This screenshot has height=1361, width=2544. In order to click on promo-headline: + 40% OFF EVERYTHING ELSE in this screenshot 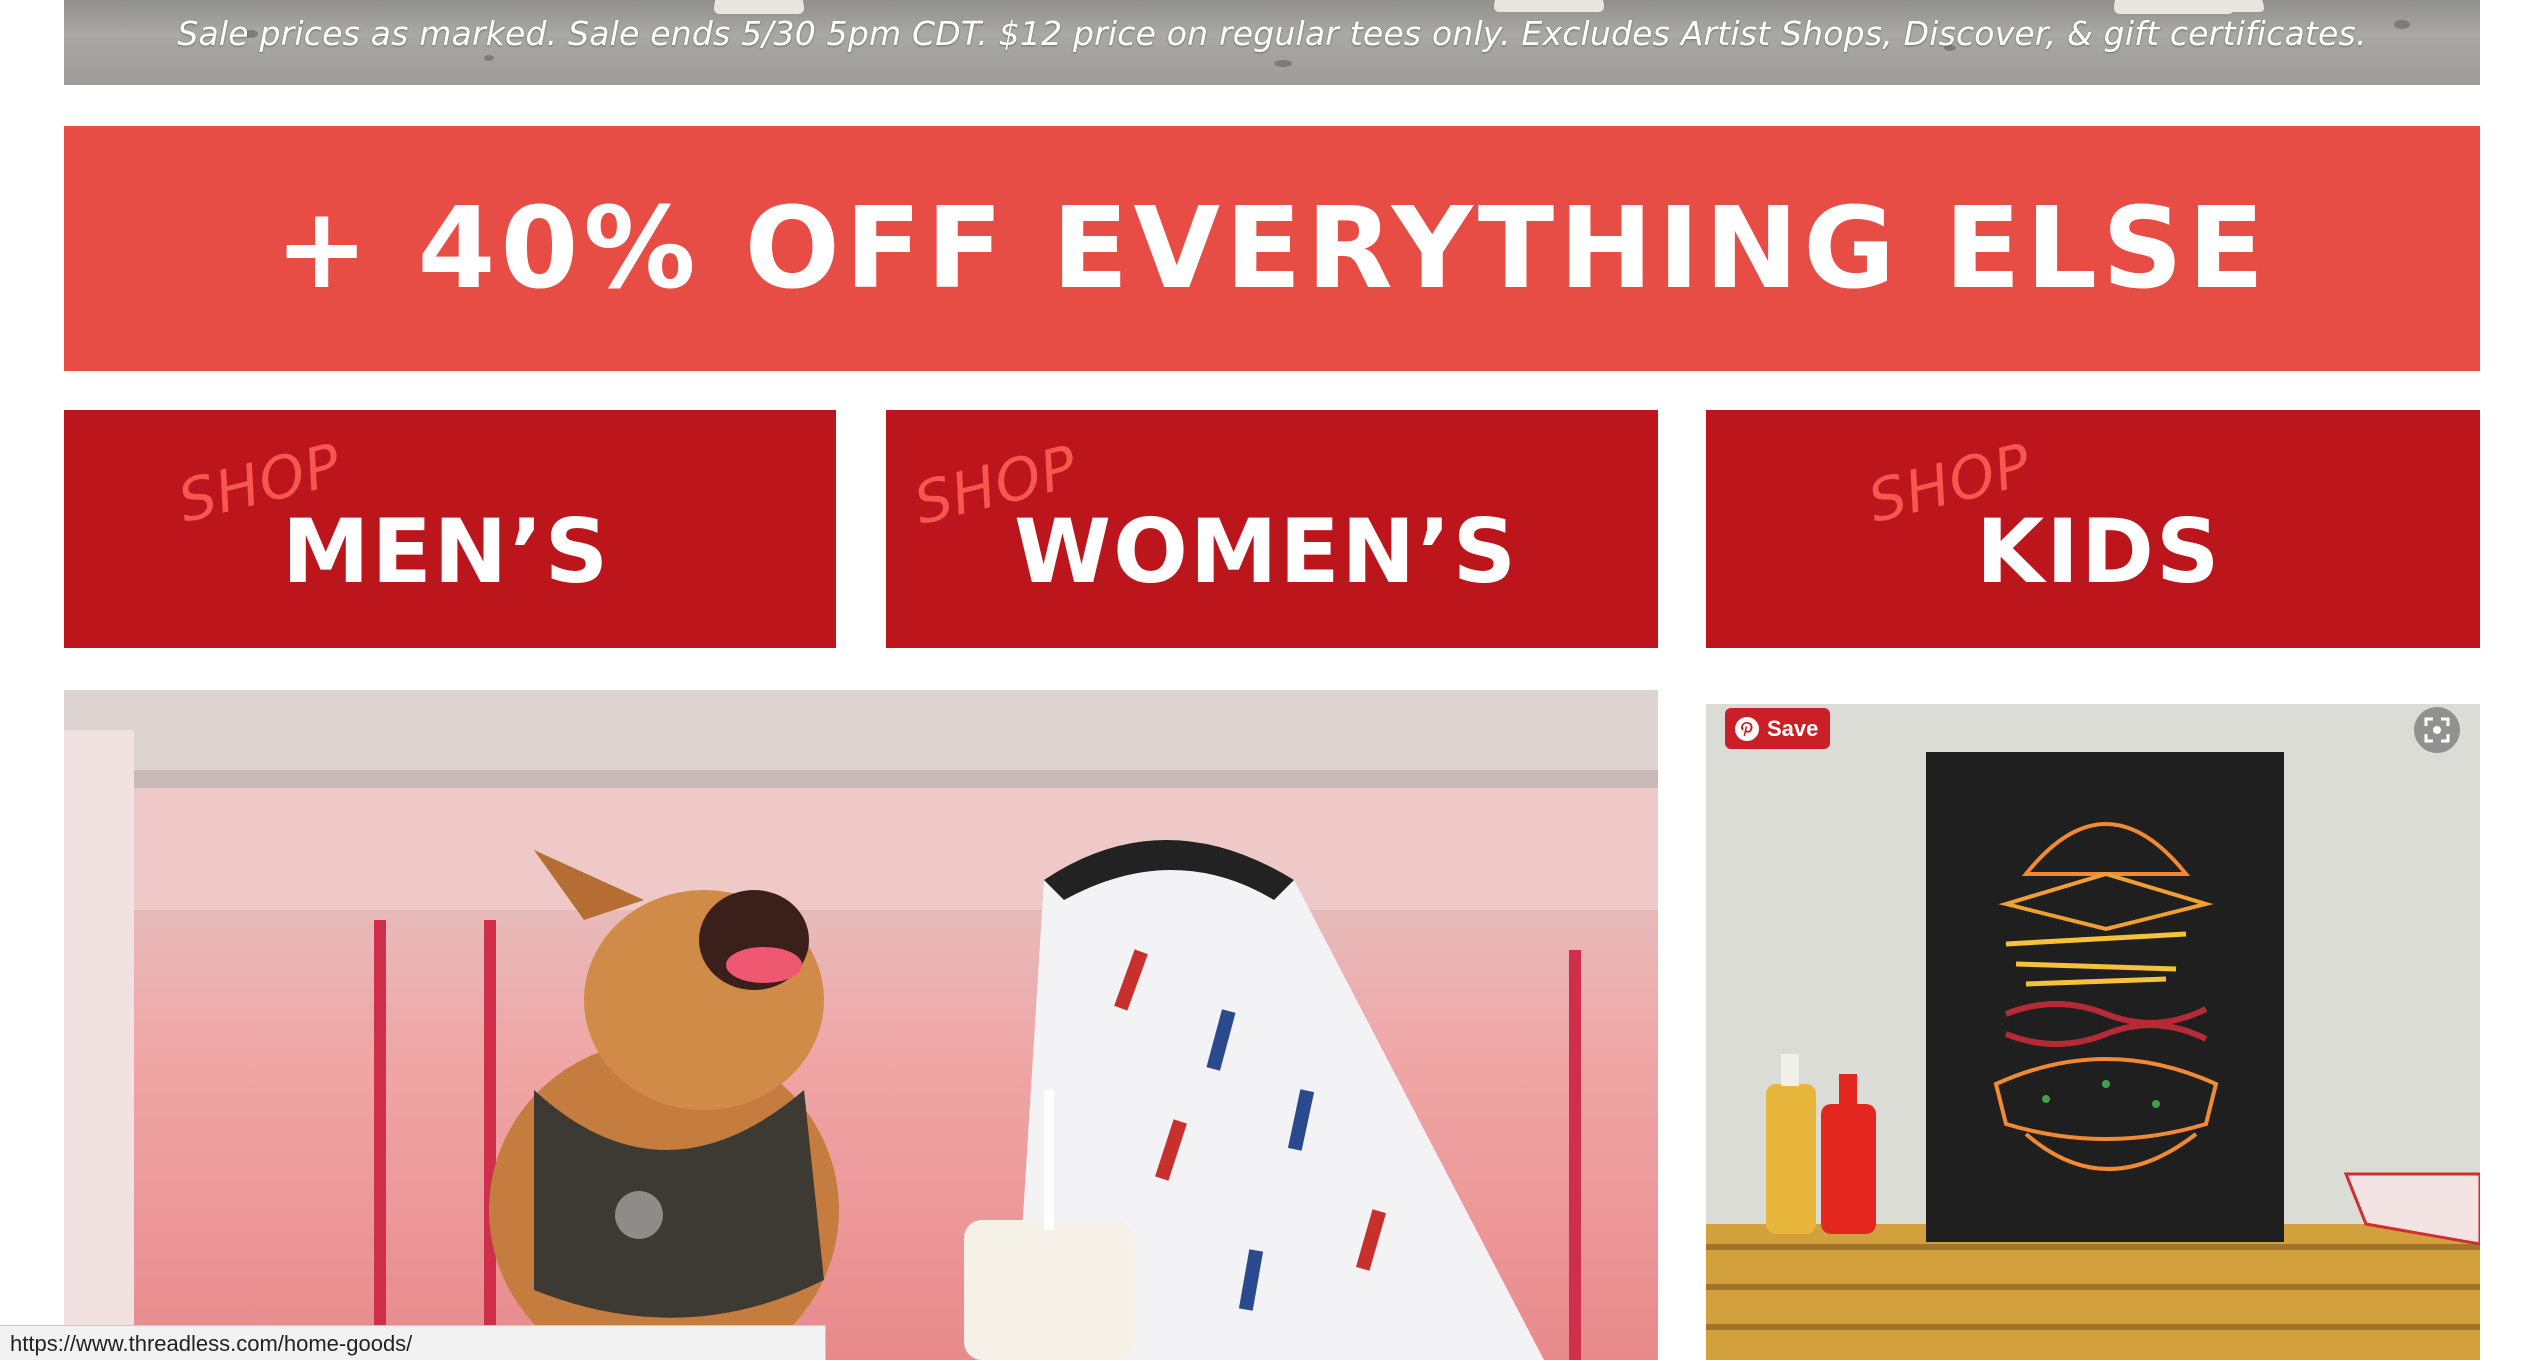, I will do `click(1272, 248)`.